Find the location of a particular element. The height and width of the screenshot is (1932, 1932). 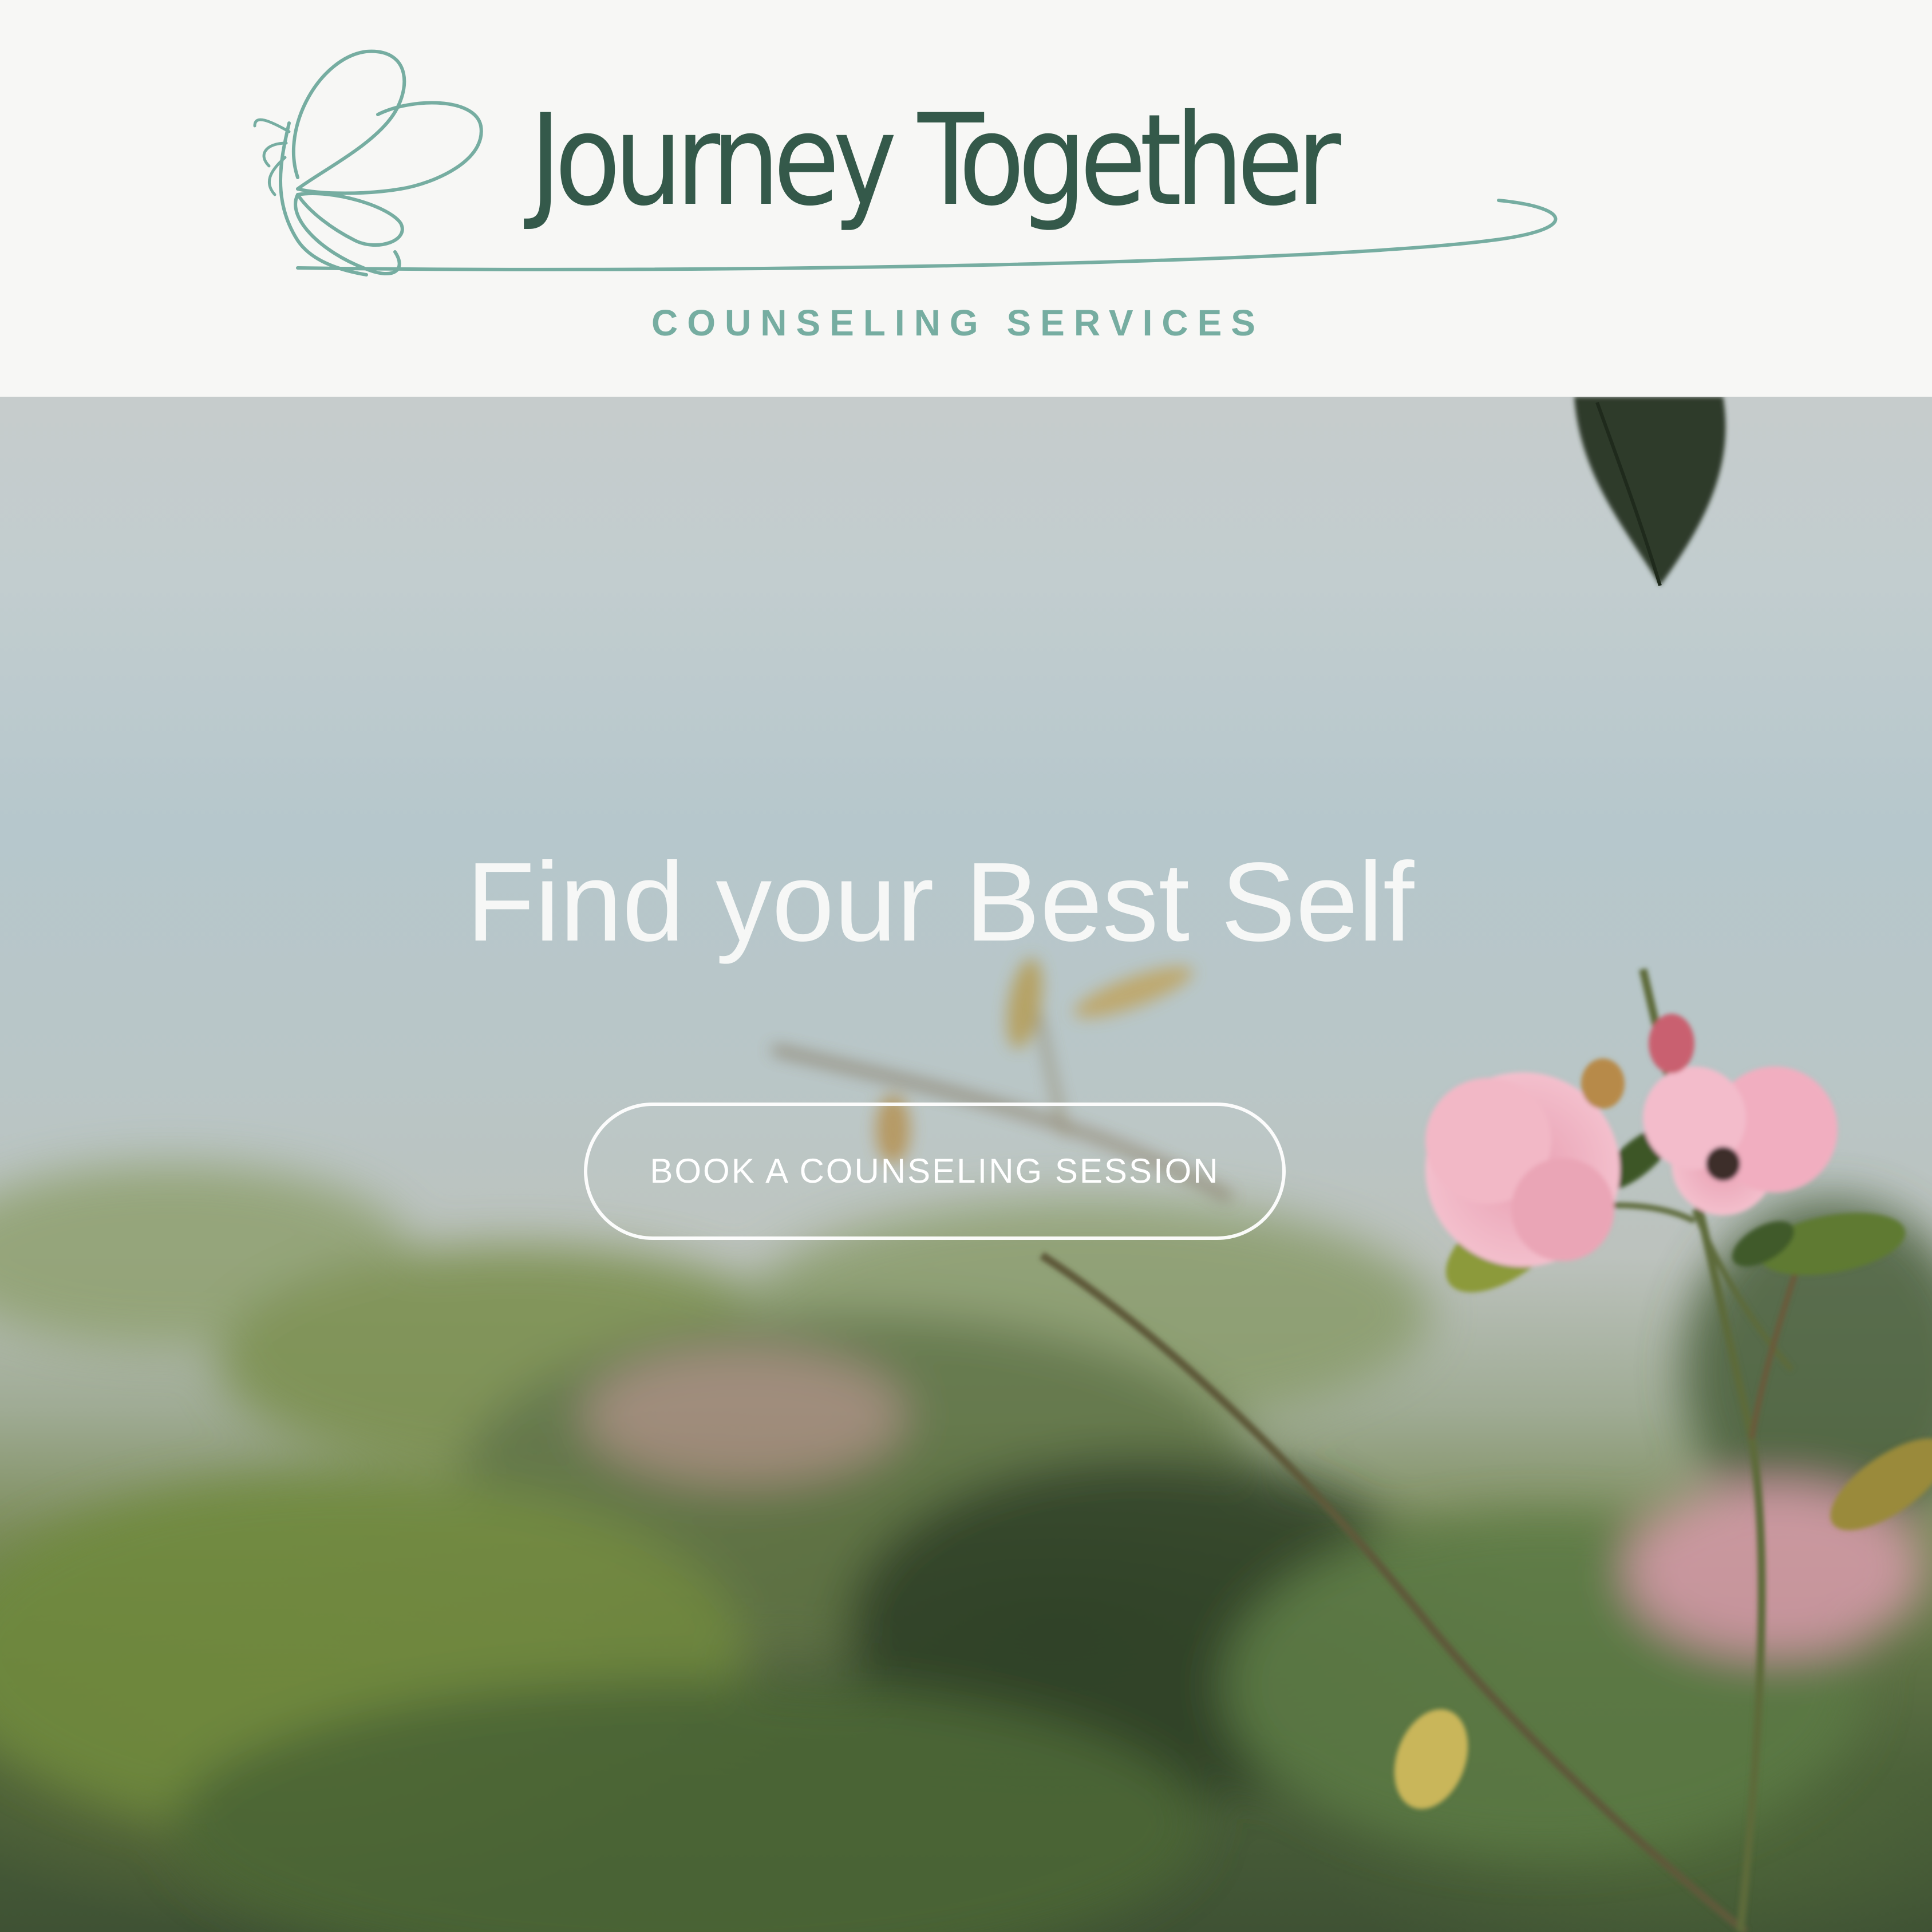

brand-name: Journey Together is located at coordinates (935, 160).